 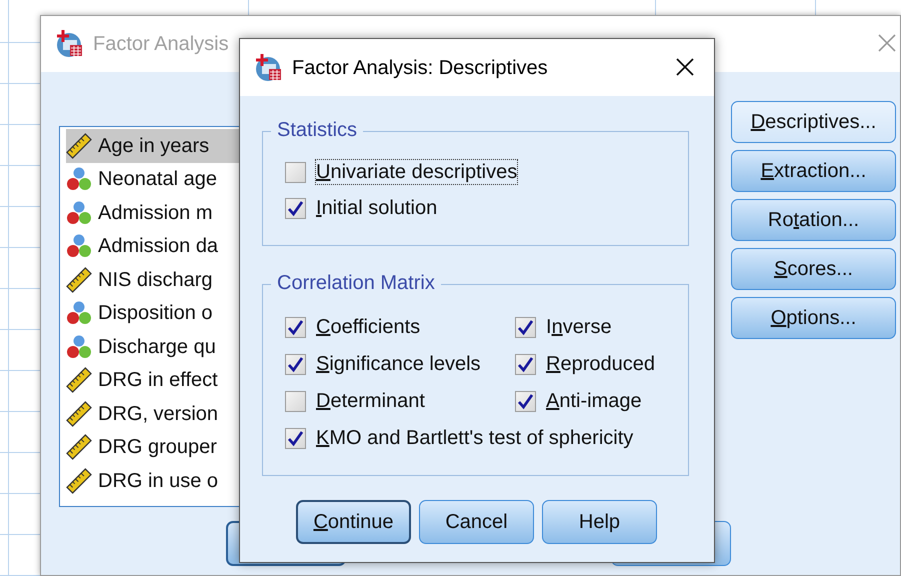 I want to click on checkbox-label: Initial solution, so click(x=377, y=208).